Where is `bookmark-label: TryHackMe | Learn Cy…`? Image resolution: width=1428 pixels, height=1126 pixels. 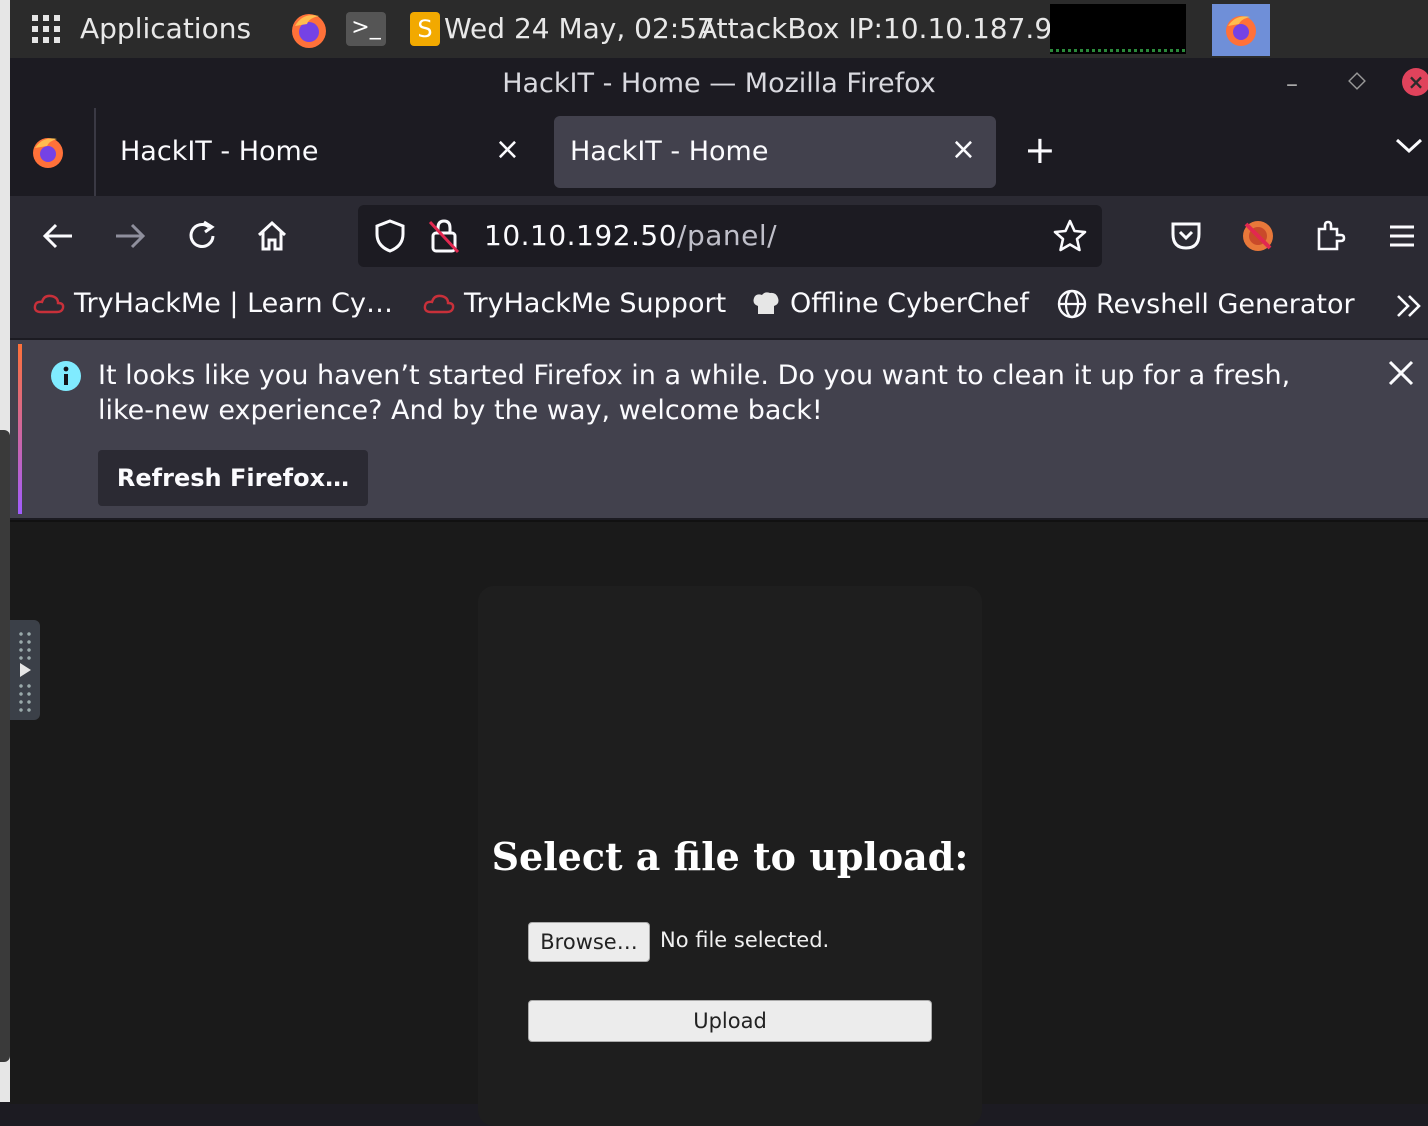 bookmark-label: TryHackMe | Learn Cy… is located at coordinates (233, 303).